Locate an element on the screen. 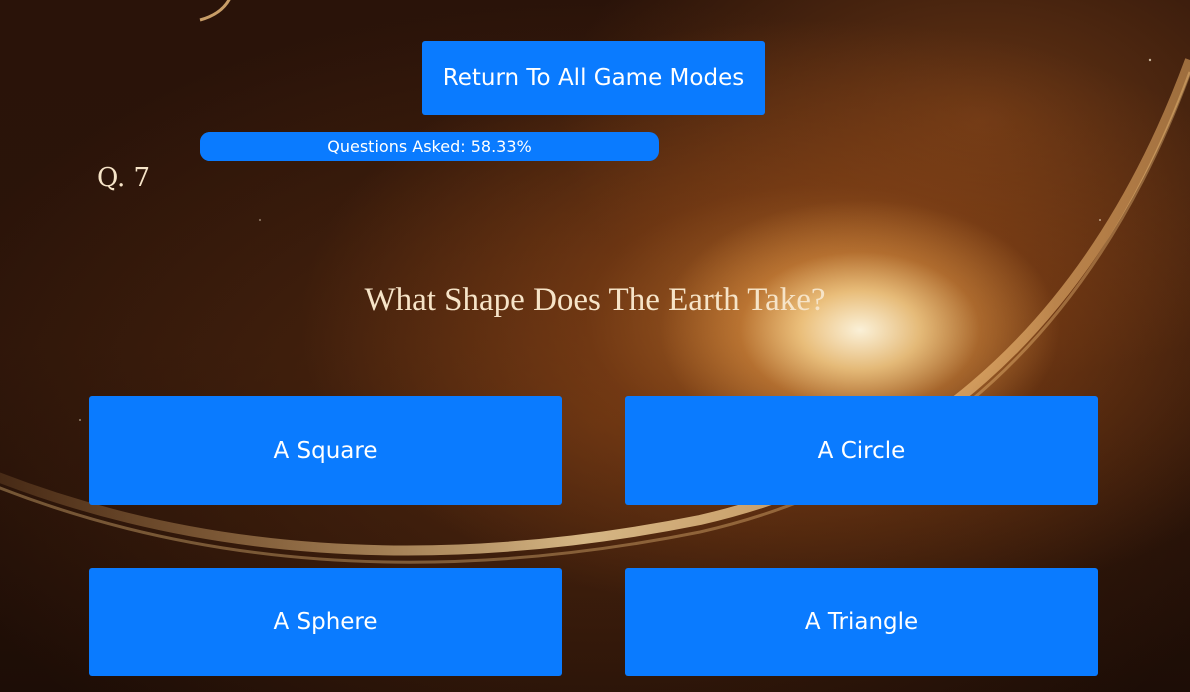  progress-label: Questions Asked: 58.33% is located at coordinates (429, 146).